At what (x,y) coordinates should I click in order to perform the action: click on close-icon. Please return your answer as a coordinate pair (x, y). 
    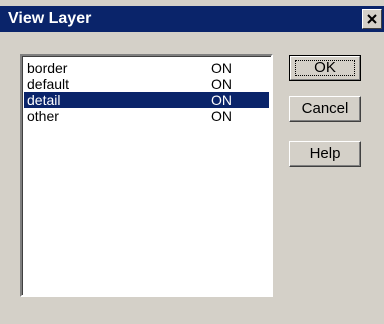
    Looking at the image, I should click on (372, 19).